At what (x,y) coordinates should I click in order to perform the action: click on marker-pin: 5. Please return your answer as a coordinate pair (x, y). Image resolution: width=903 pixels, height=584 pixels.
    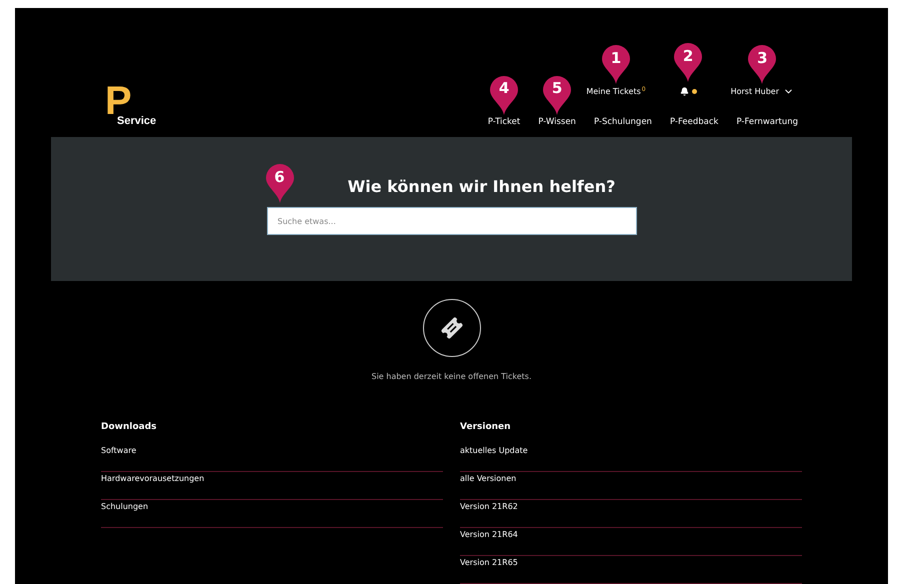
    Looking at the image, I should click on (557, 94).